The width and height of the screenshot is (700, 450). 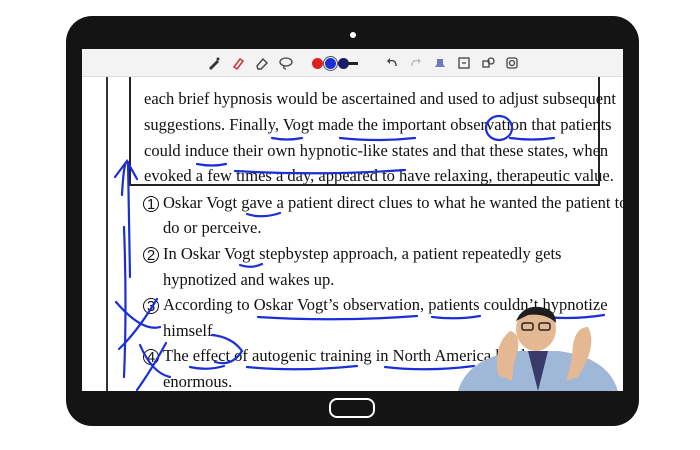 I want to click on choice-number: 3, so click(x=151, y=306).